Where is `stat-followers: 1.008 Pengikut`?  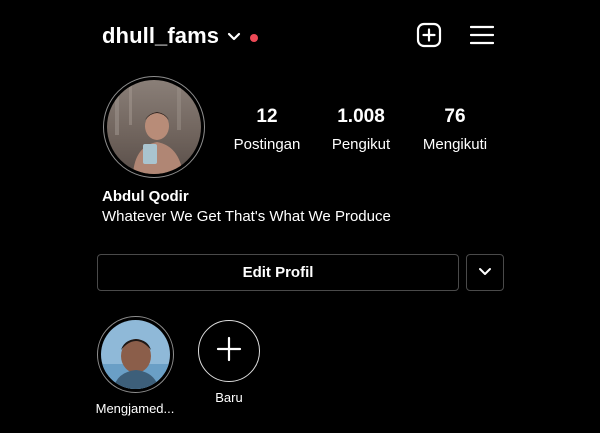
stat-followers: 1.008 Pengikut is located at coordinates (361, 129).